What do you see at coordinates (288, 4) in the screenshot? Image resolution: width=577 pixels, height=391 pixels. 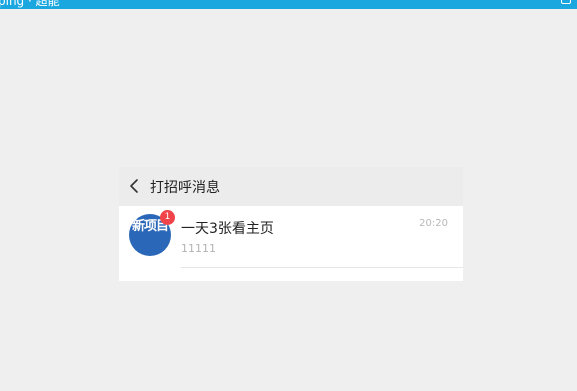 I see `window-title-bar: ping · 超能` at bounding box center [288, 4].